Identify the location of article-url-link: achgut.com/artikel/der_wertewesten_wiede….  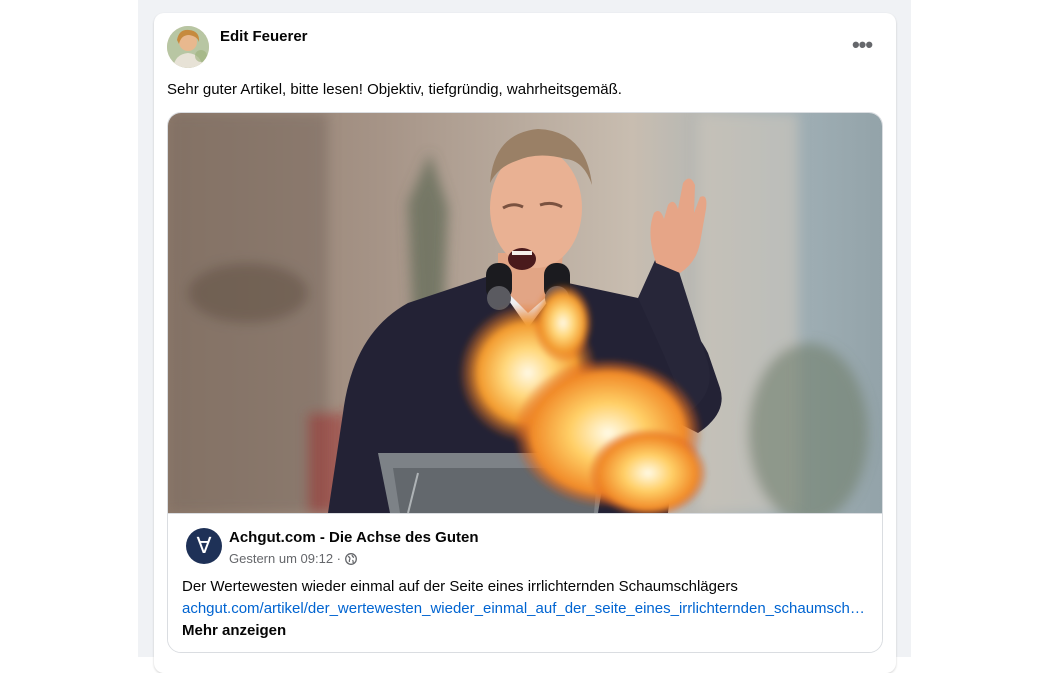
(525, 608).